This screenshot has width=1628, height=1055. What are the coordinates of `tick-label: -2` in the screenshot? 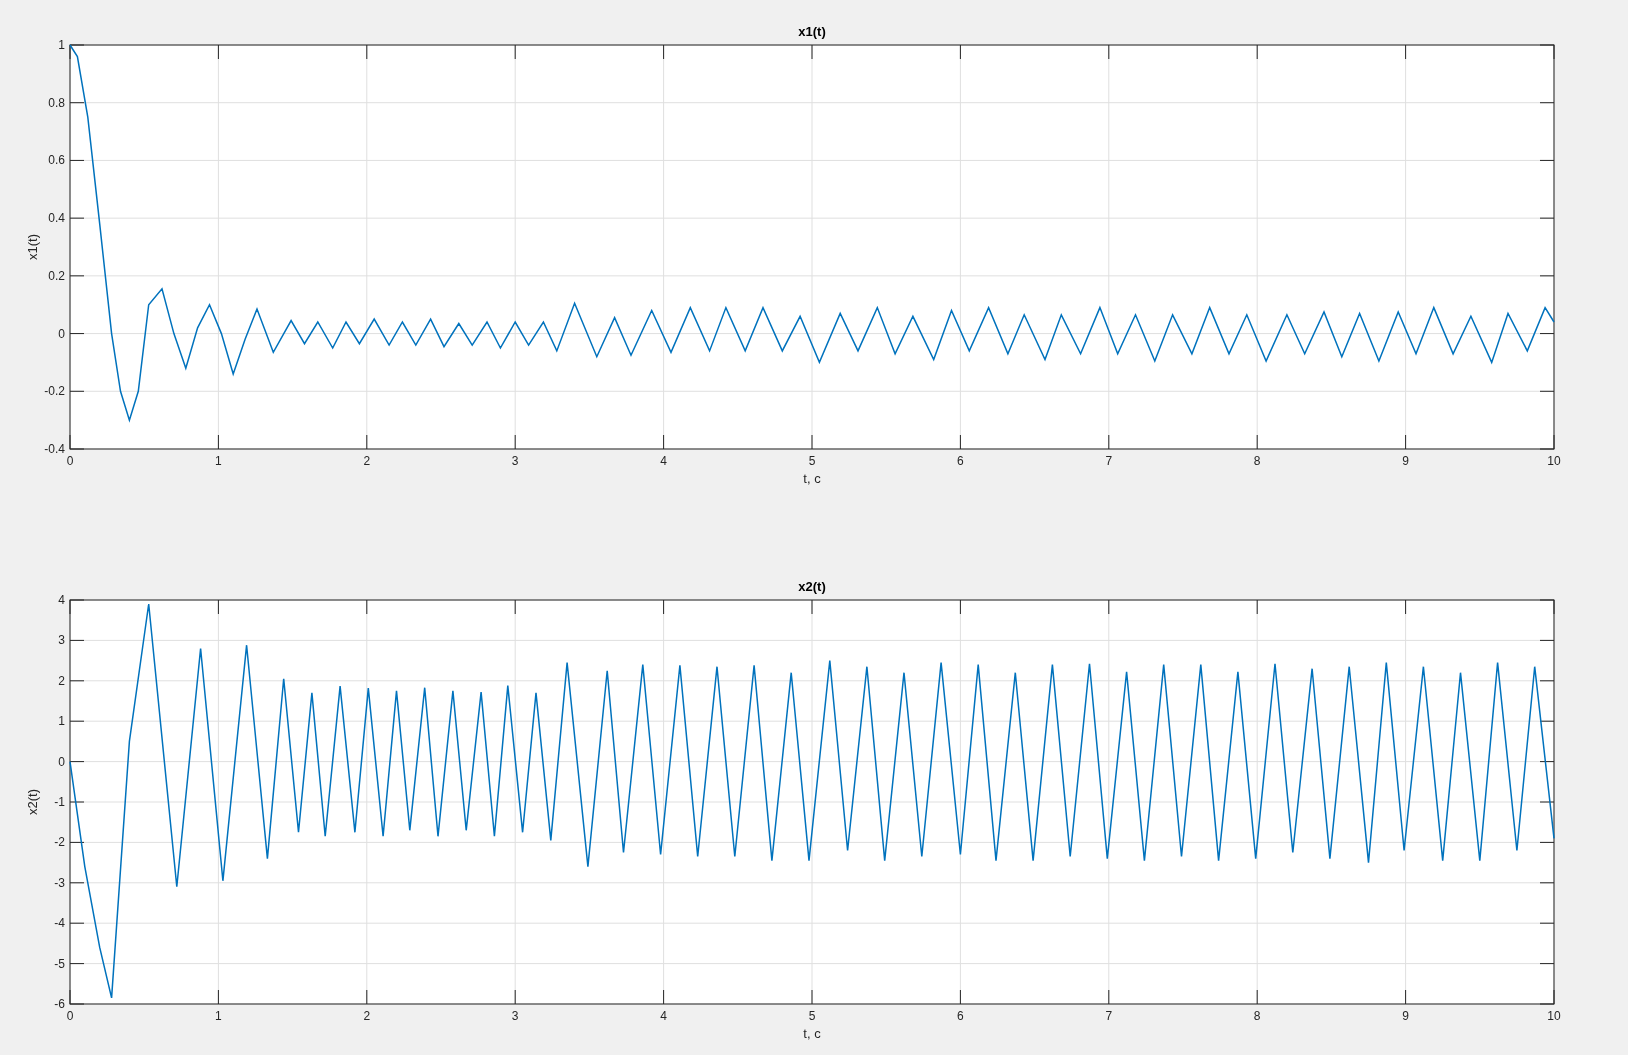 It's located at (59, 842).